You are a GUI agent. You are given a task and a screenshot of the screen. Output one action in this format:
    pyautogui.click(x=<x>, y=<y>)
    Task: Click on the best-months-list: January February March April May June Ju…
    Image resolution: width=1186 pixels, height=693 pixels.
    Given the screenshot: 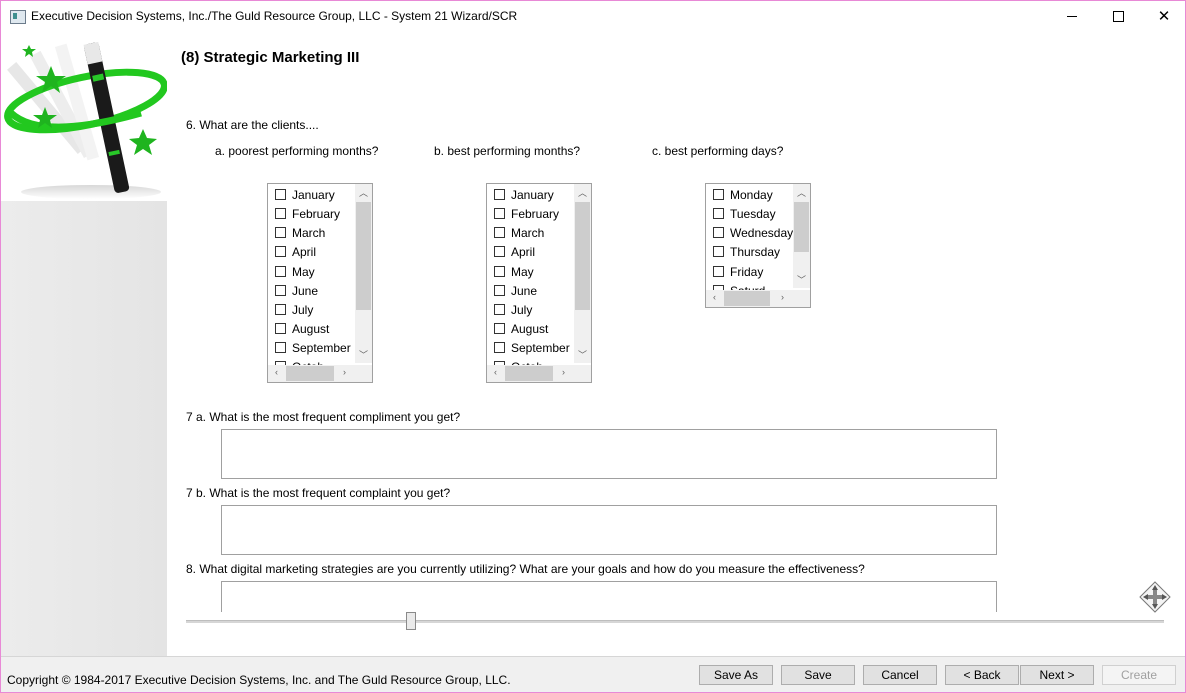 What is the action you would take?
    pyautogui.click(x=539, y=283)
    